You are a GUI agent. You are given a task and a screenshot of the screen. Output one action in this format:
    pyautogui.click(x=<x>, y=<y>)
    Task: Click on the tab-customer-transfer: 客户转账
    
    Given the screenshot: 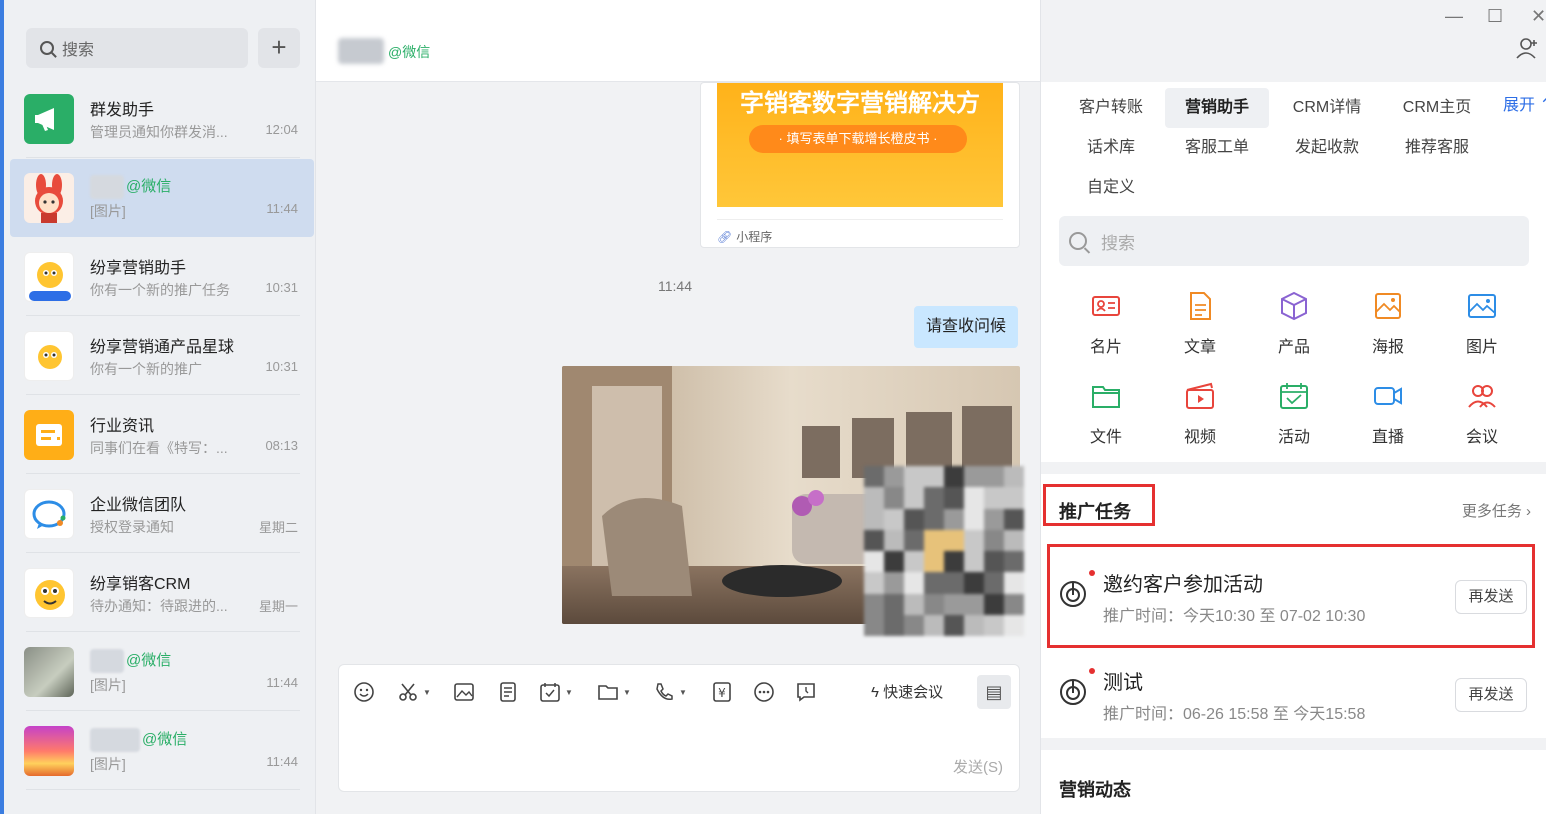 What is the action you would take?
    pyautogui.click(x=1111, y=108)
    